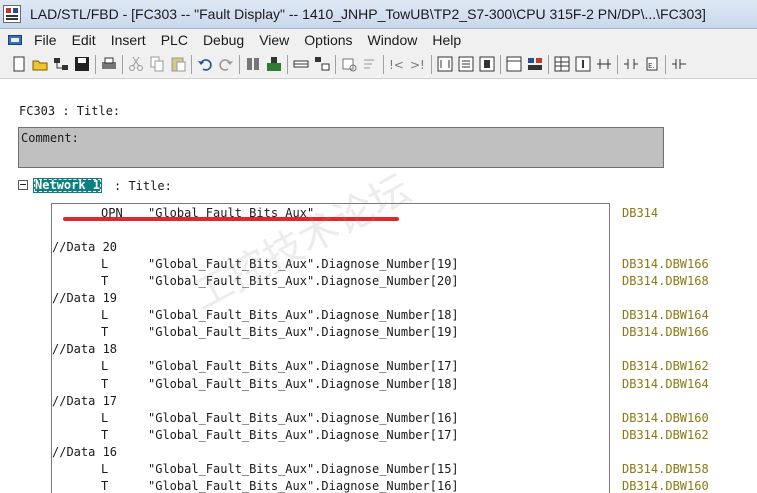 This screenshot has height=493, width=757. What do you see at coordinates (370, 64) in the screenshot?
I see `comment-icon` at bounding box center [370, 64].